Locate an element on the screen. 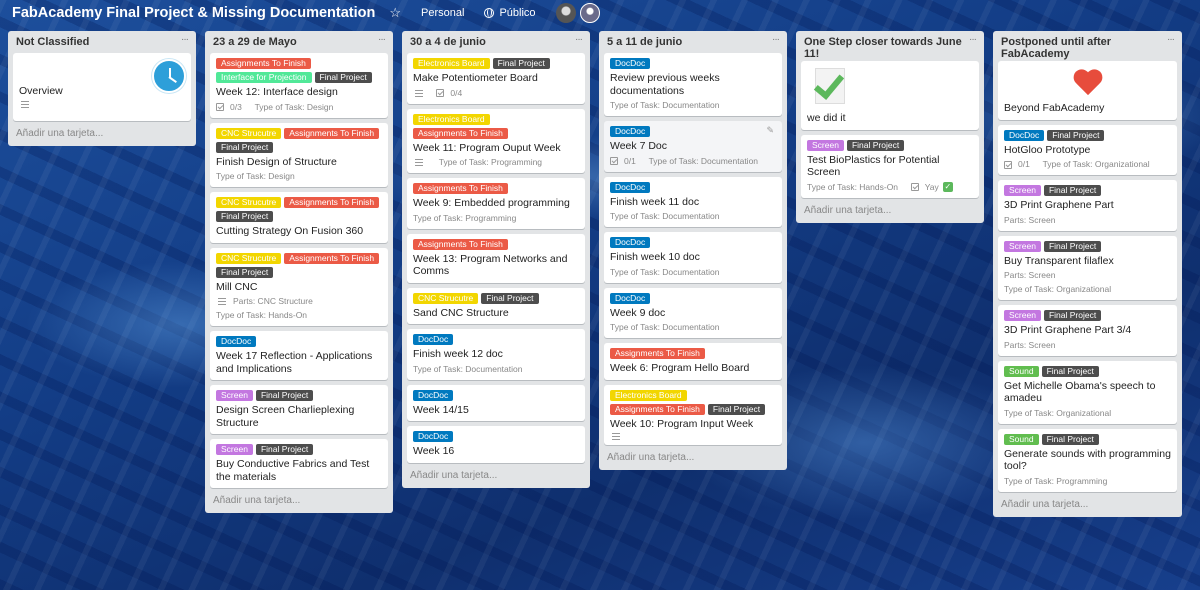 This screenshot has width=1200, height=590. card-label: Electronics Board is located at coordinates (648, 395).